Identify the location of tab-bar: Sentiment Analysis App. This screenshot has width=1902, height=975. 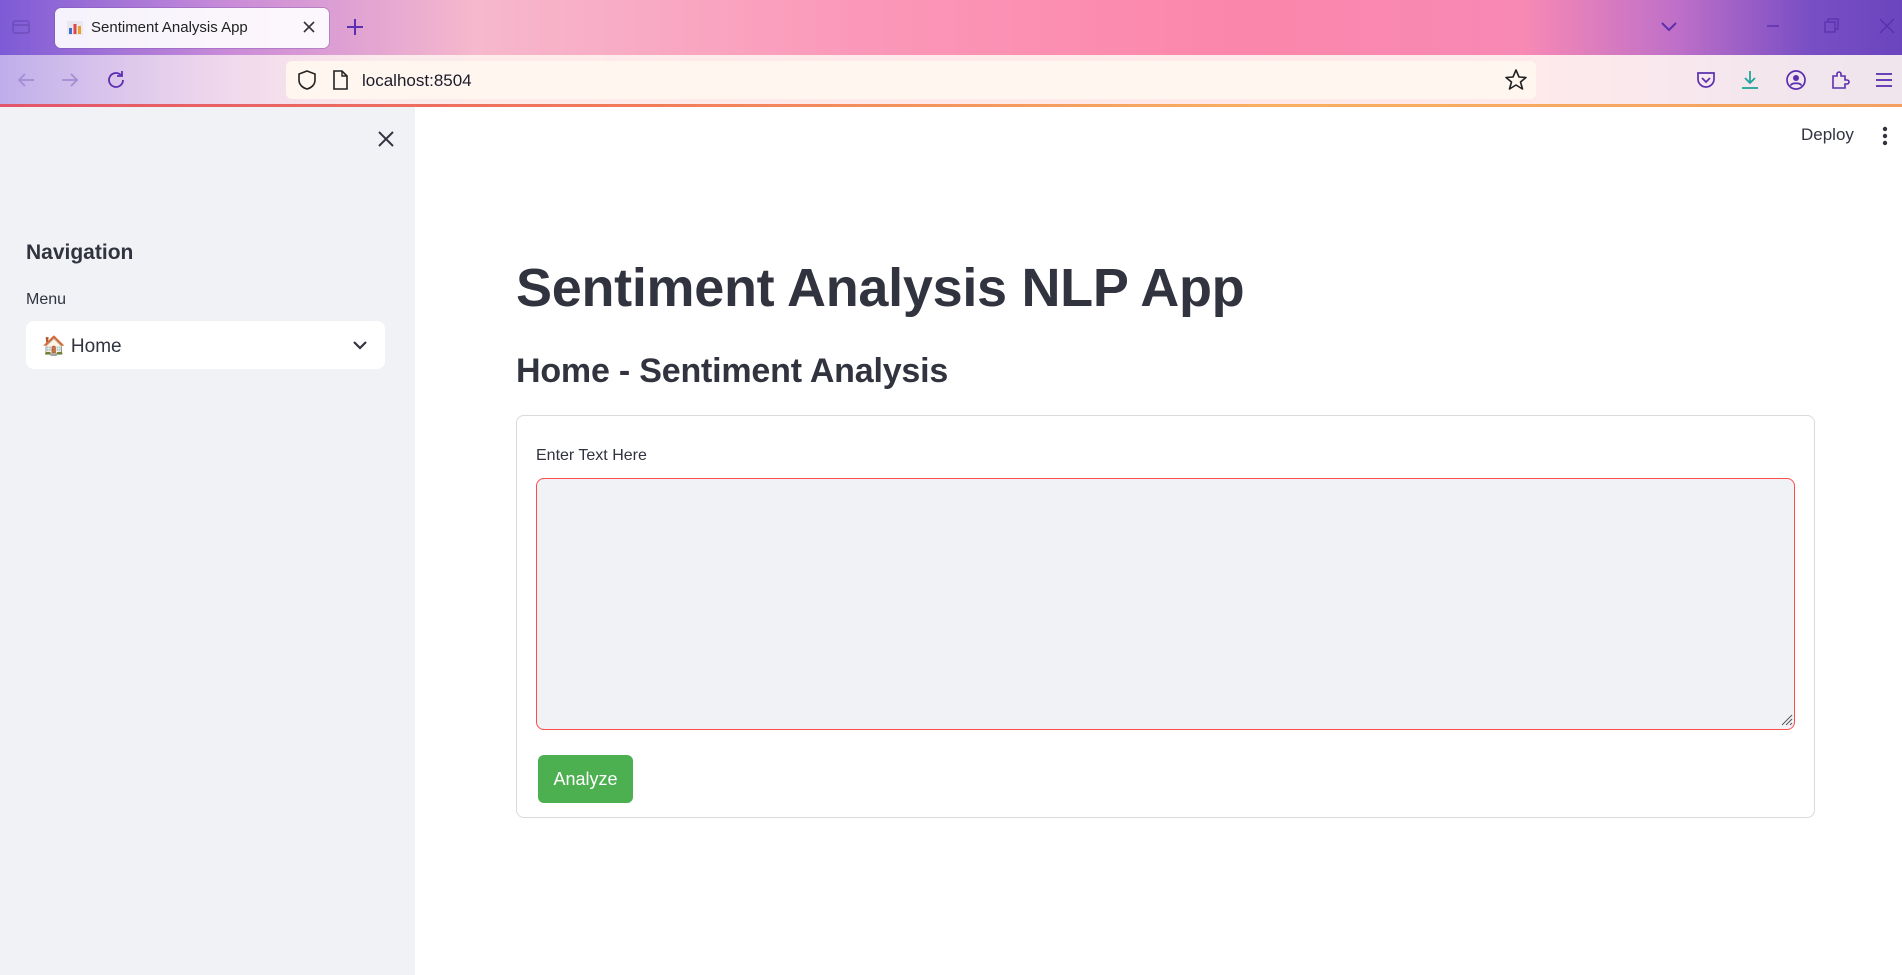
(951, 27).